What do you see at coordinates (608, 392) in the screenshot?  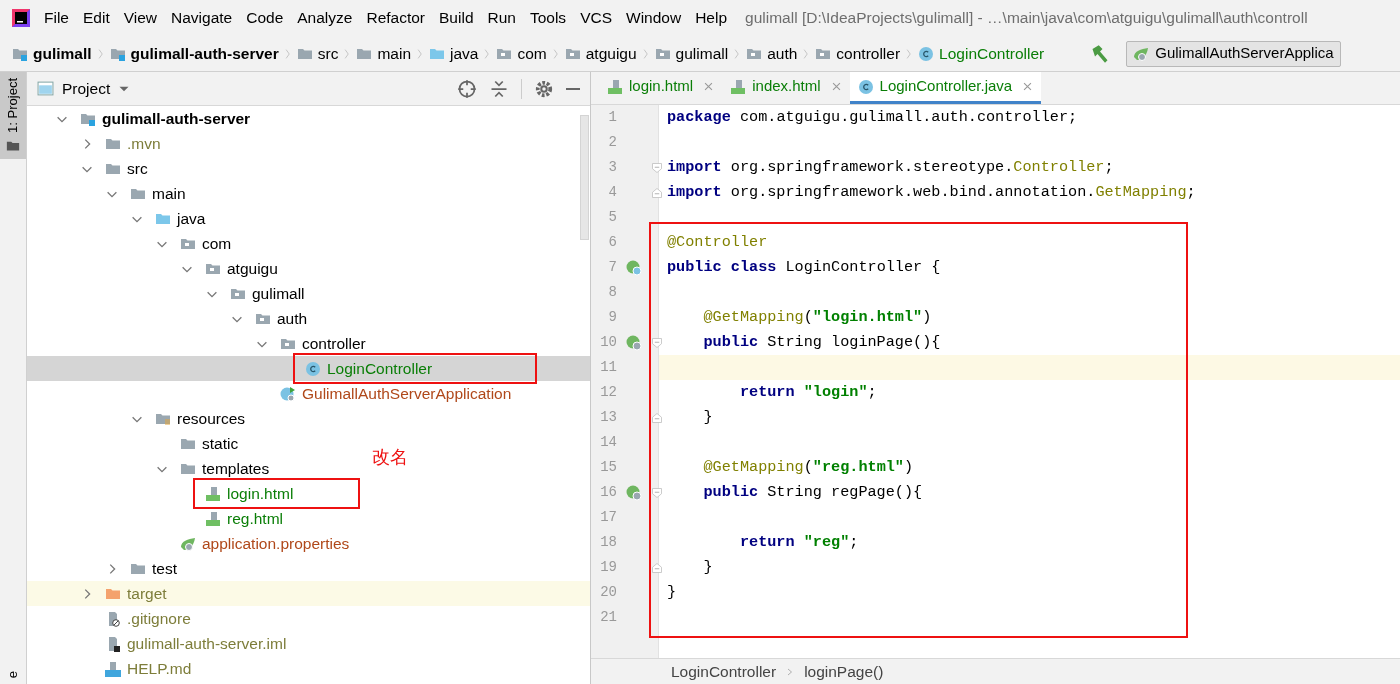 I see `line-number: 12` at bounding box center [608, 392].